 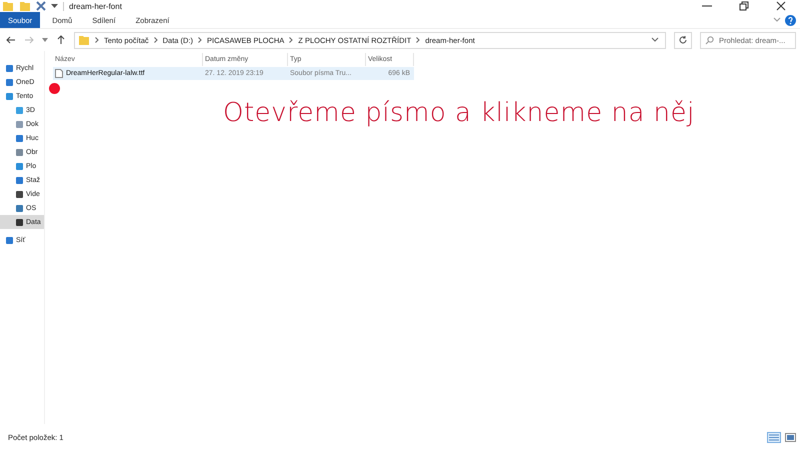 I want to click on refresh-button, so click(x=683, y=40).